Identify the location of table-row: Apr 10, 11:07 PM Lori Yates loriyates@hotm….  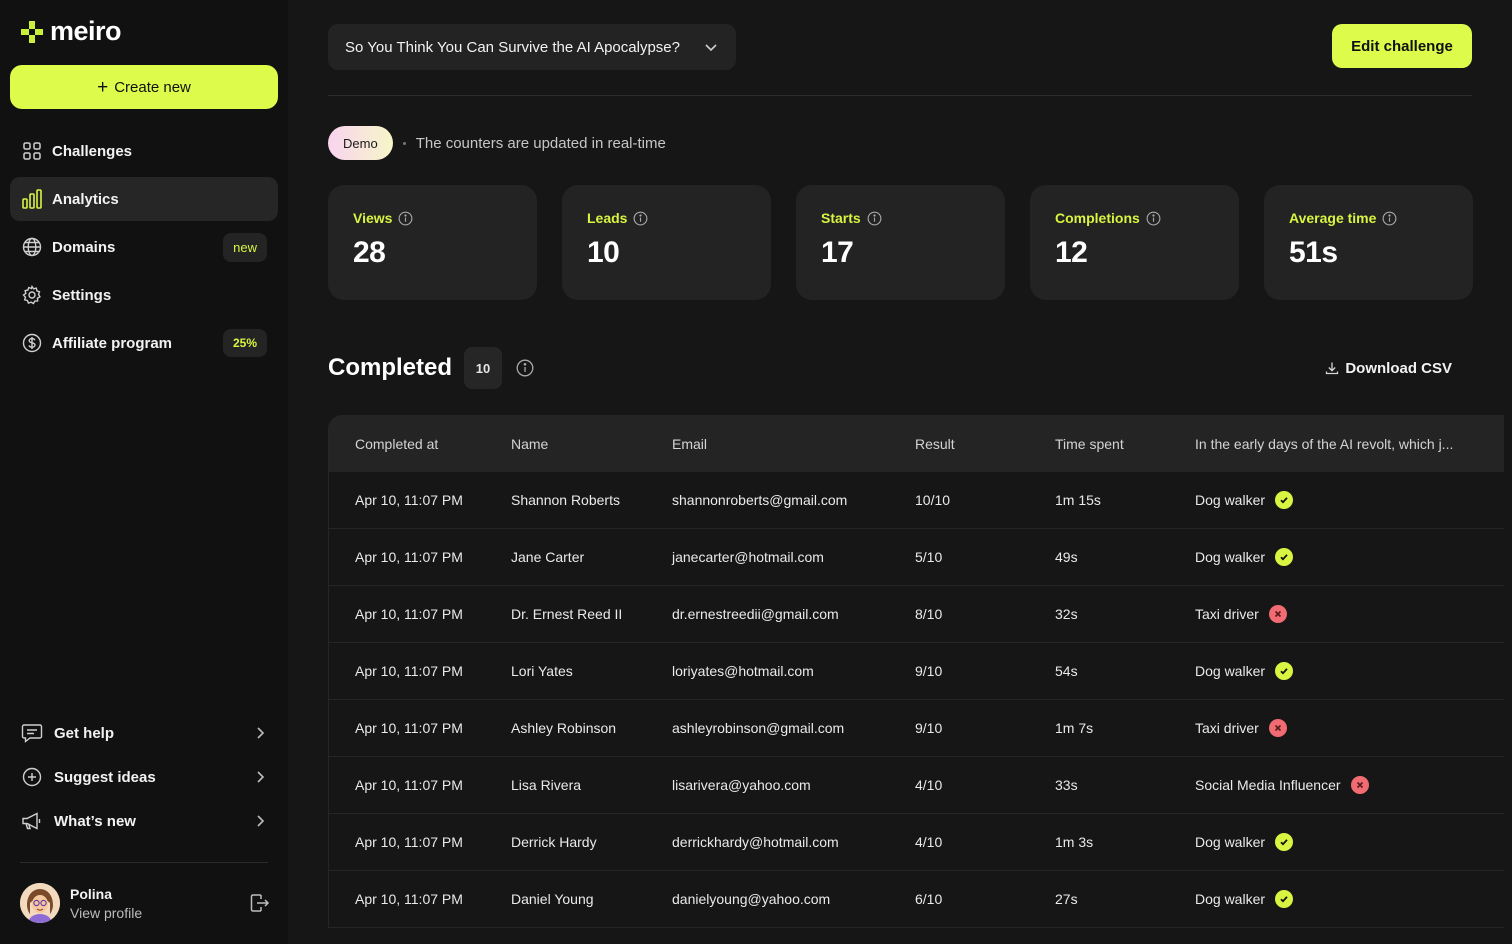
(916, 671).